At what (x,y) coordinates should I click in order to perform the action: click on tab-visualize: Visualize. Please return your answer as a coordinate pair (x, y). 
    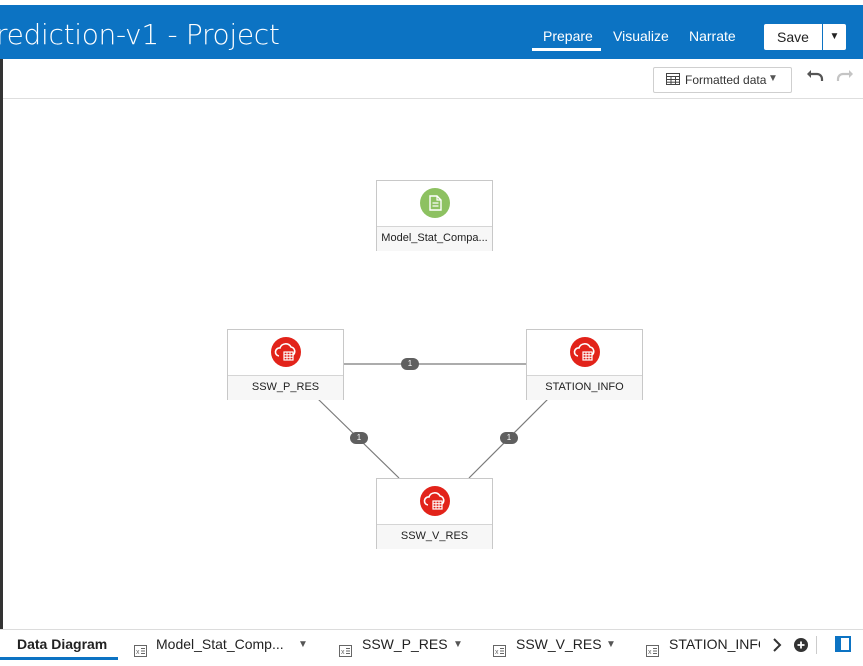
    Looking at the image, I should click on (641, 36).